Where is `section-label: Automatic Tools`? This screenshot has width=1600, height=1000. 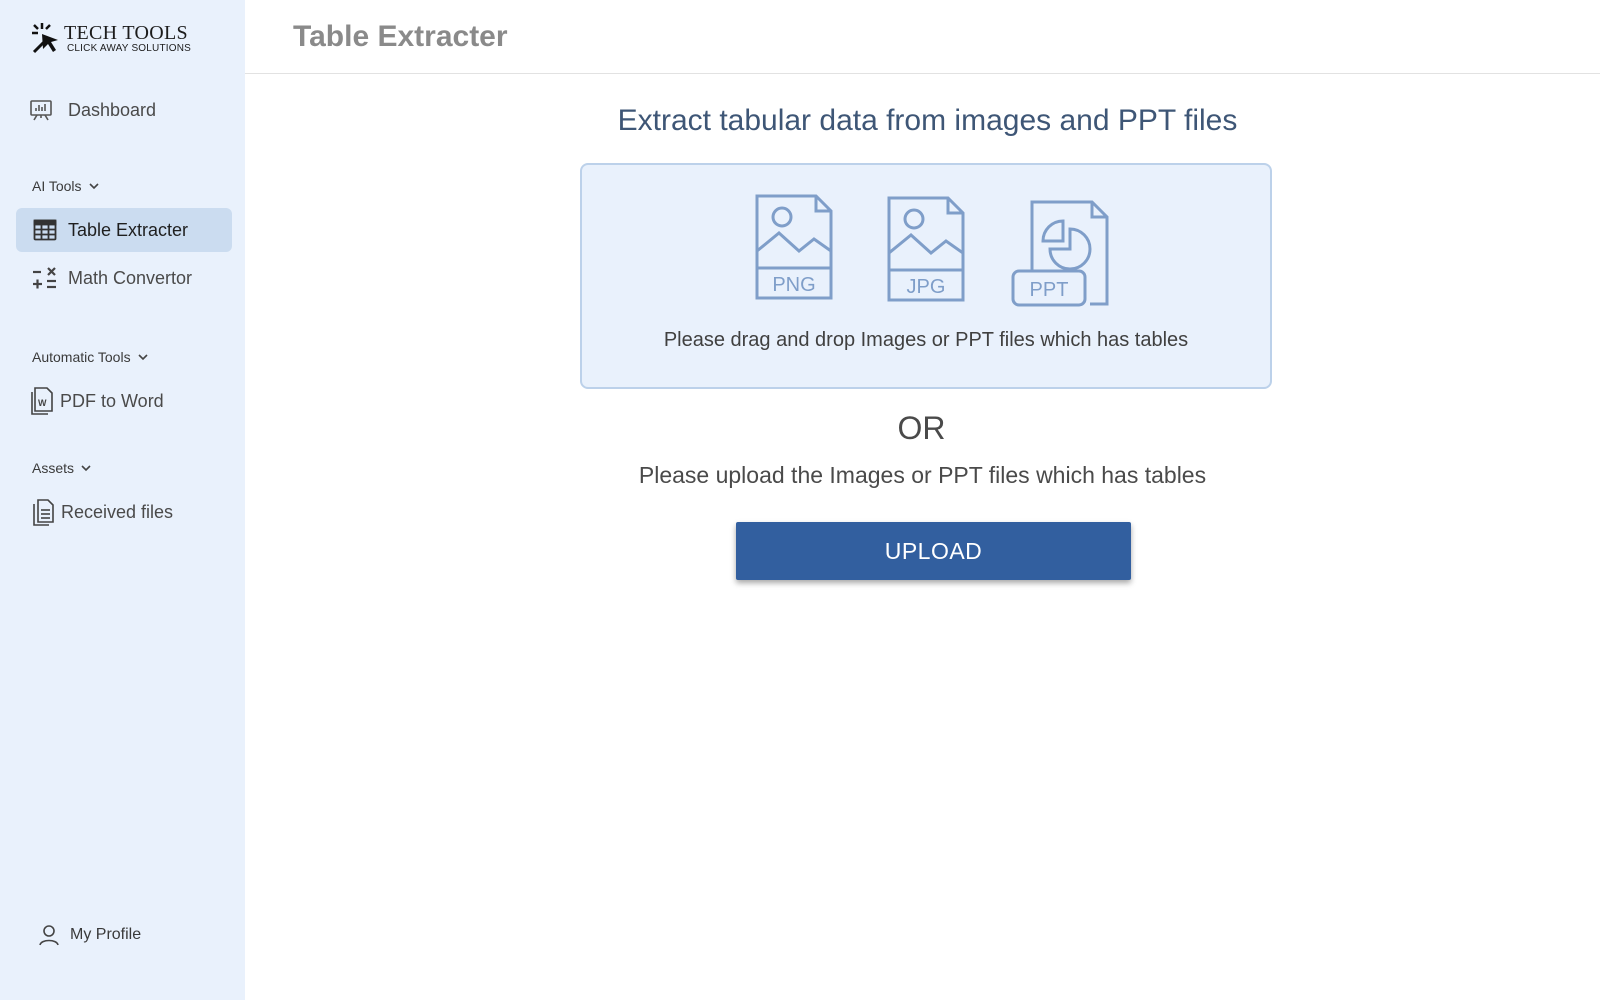 section-label: Automatic Tools is located at coordinates (81, 357).